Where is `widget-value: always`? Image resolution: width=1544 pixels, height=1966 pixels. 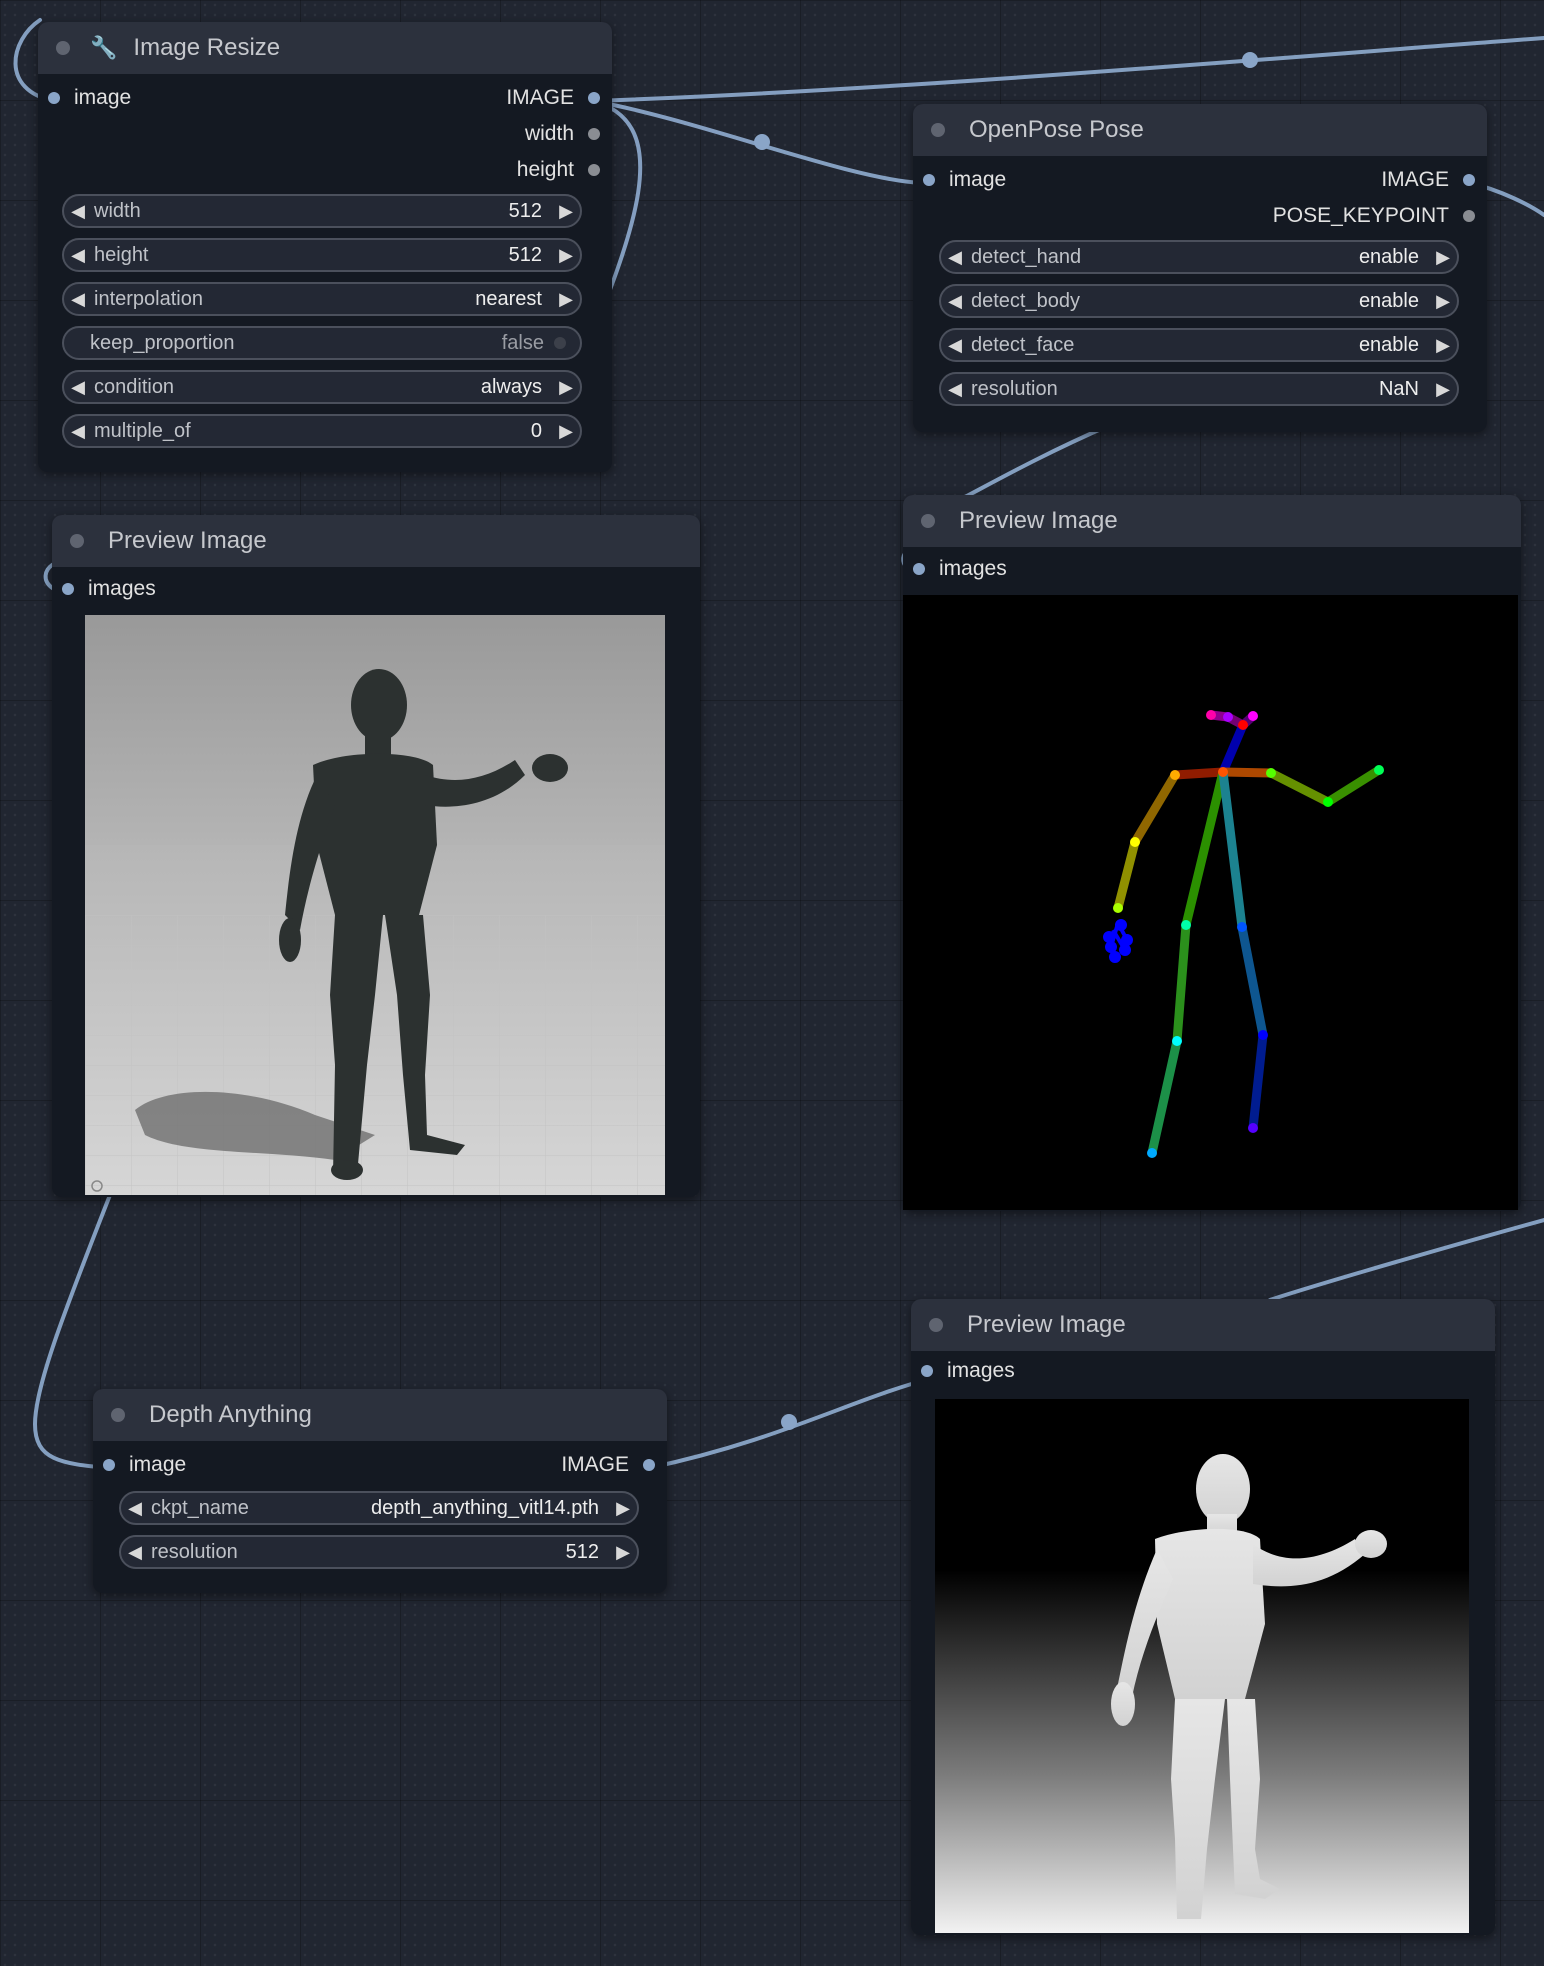 widget-value: always is located at coordinates (516, 387).